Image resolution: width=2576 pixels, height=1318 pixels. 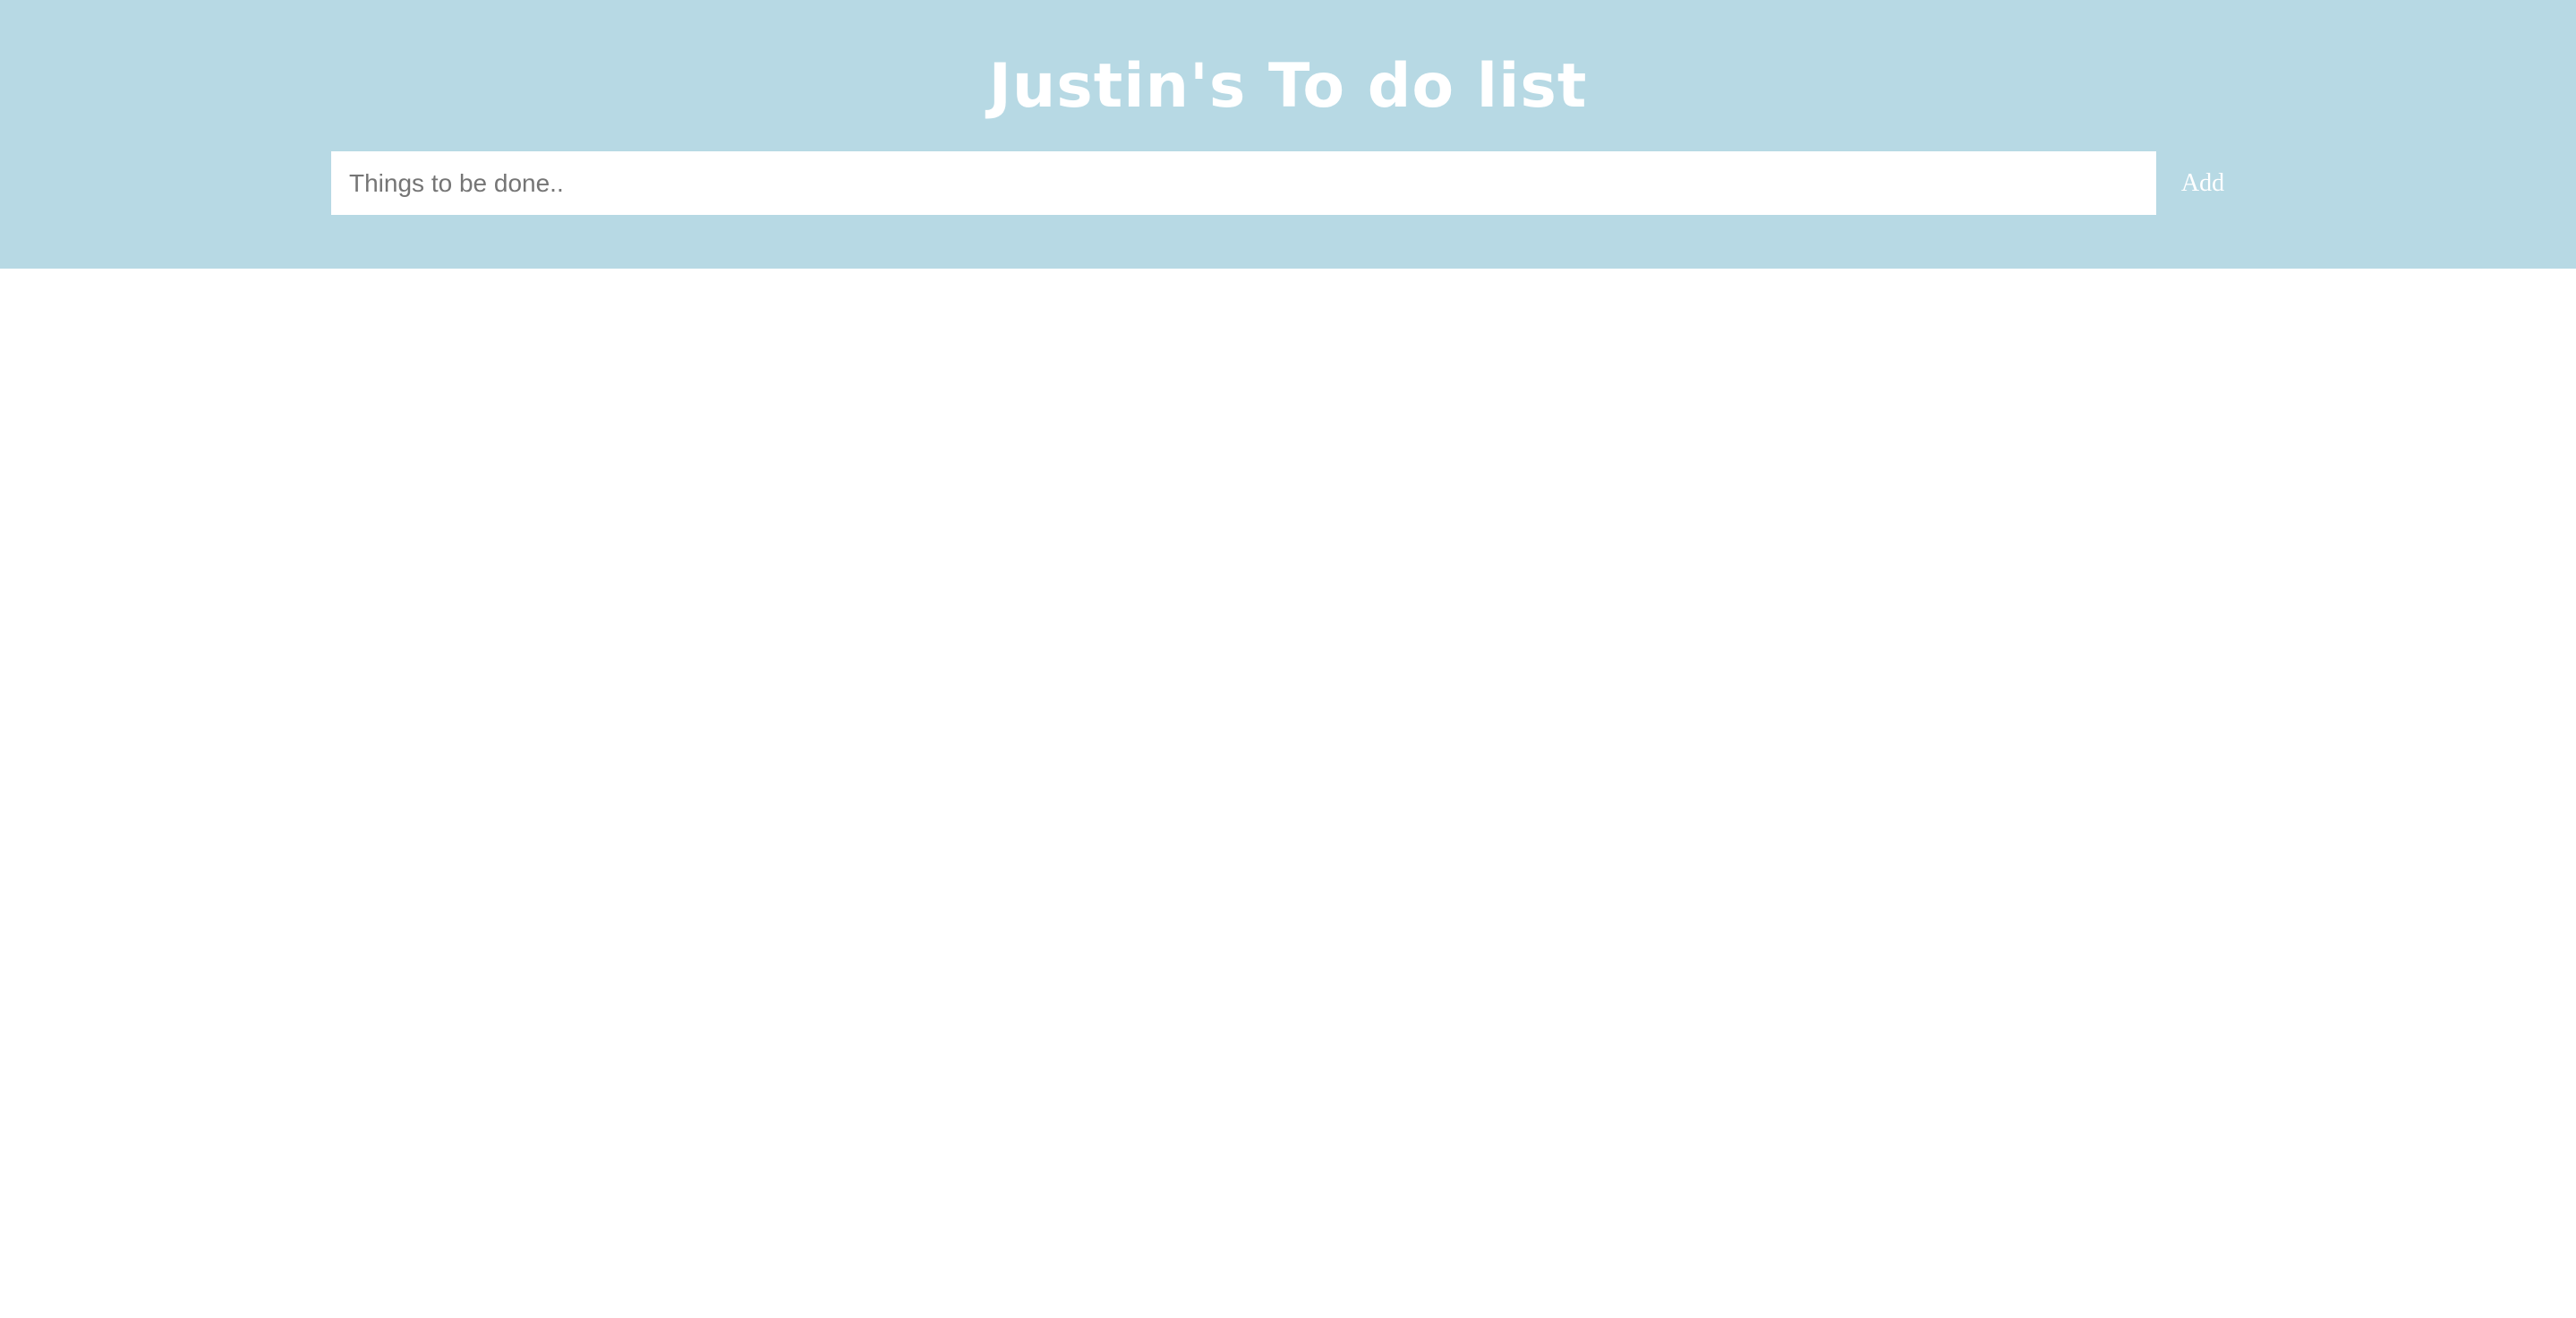 What do you see at coordinates (2202, 183) in the screenshot?
I see `add-button: Add` at bounding box center [2202, 183].